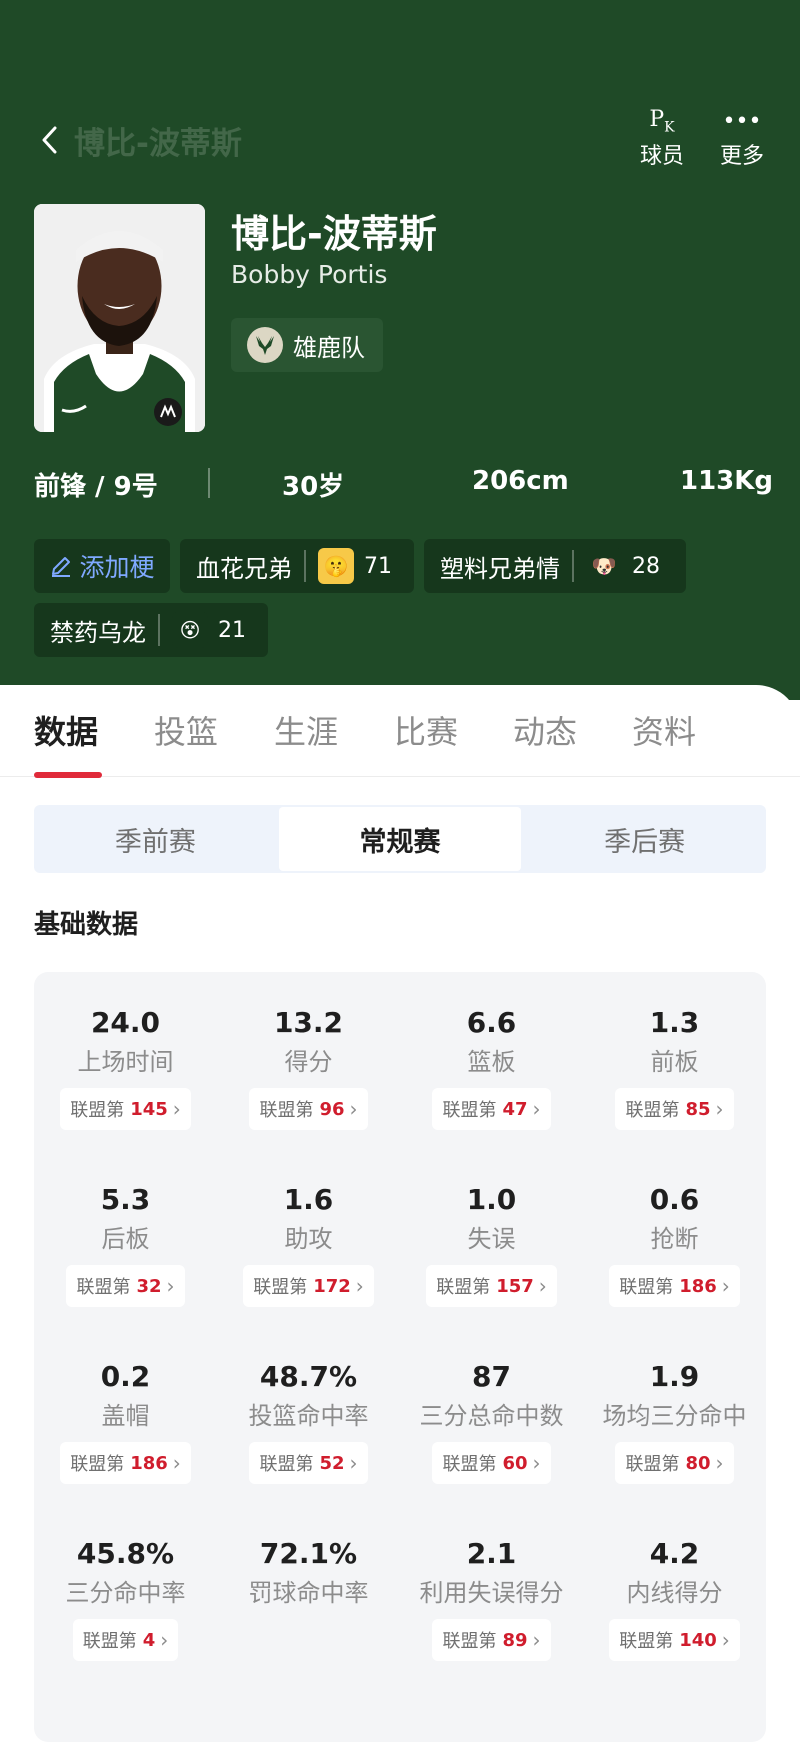  What do you see at coordinates (332, 1463) in the screenshot?
I see `rank-number: 52` at bounding box center [332, 1463].